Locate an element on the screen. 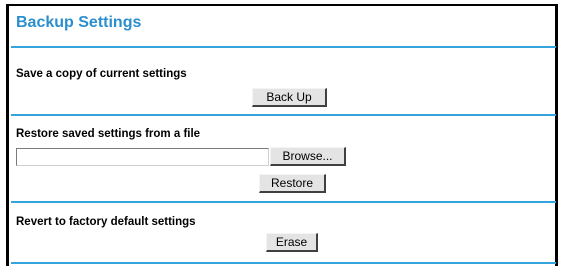  backup-heading: Save a copy of current settings is located at coordinates (101, 74).